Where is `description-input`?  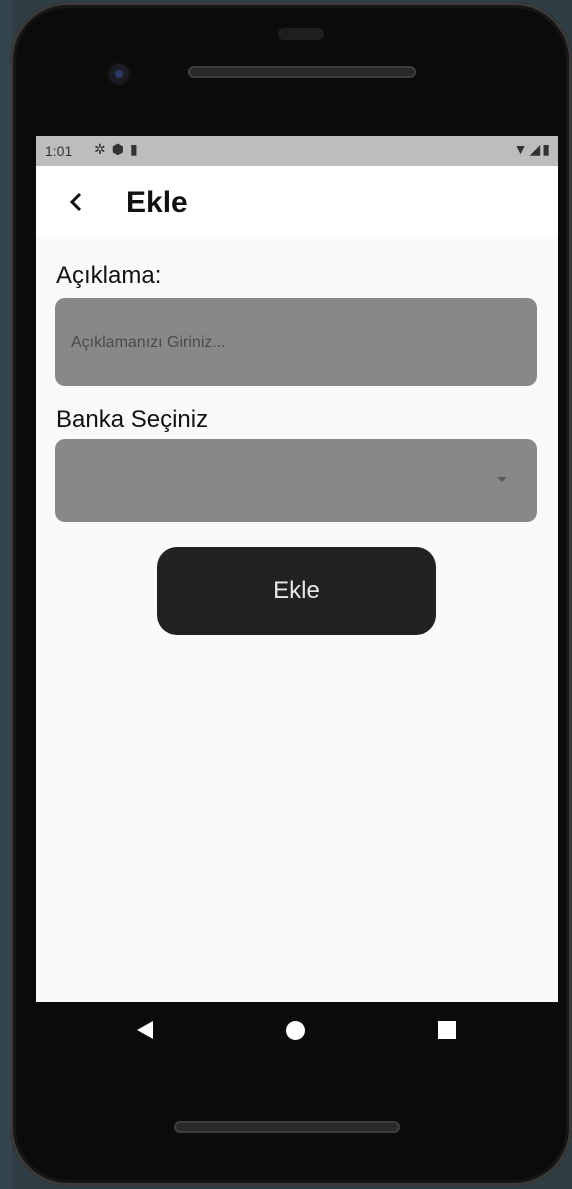
description-input is located at coordinates (296, 343).